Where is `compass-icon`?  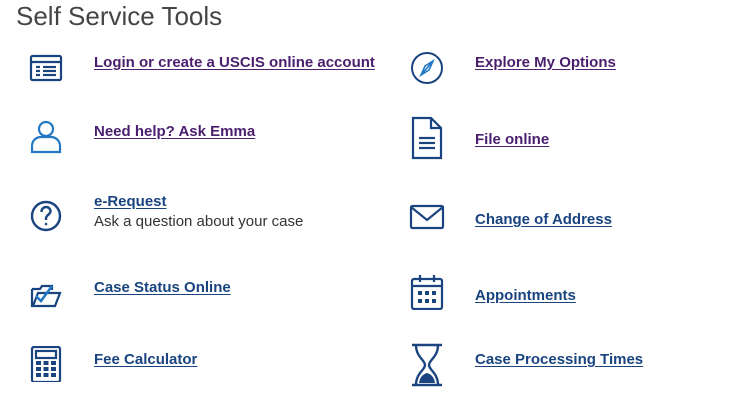 compass-icon is located at coordinates (427, 68).